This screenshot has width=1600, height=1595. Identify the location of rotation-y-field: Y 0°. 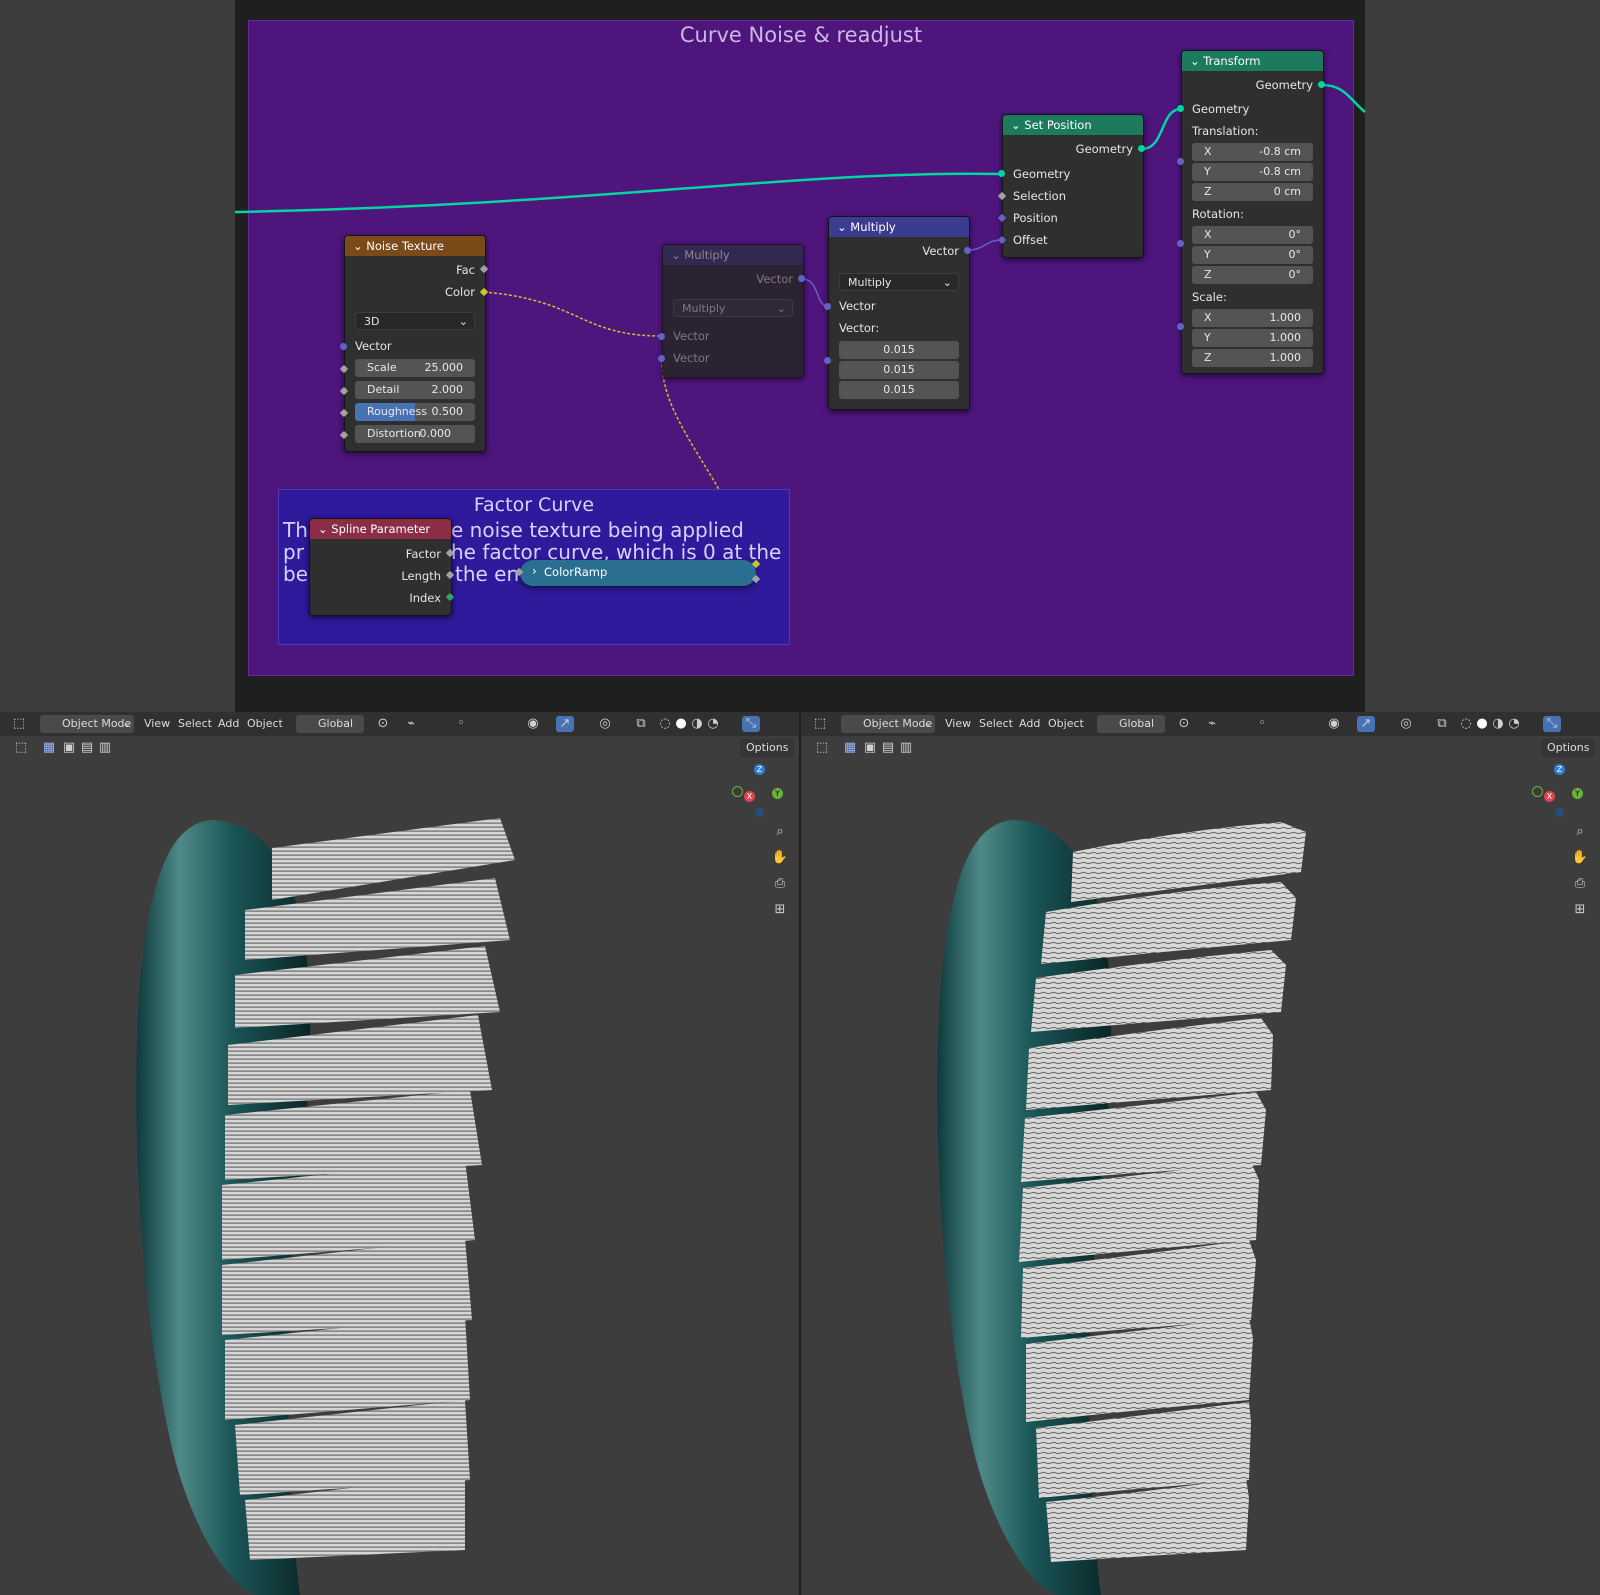
(1252, 255).